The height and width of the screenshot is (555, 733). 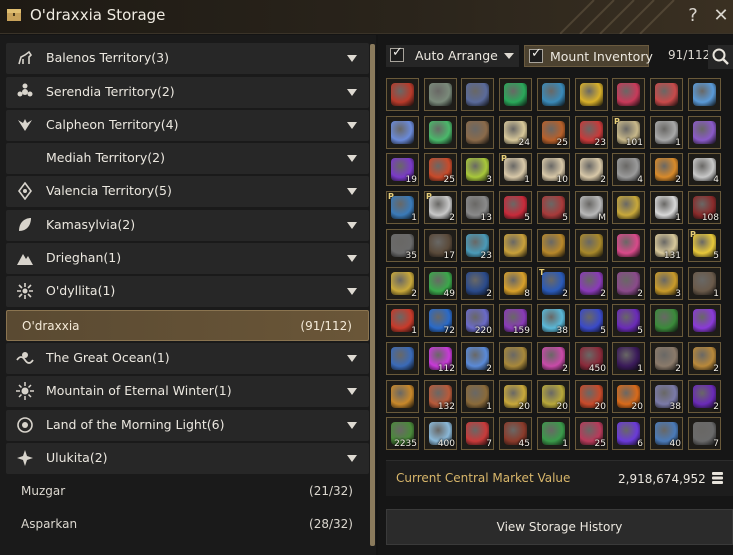 What do you see at coordinates (666, 245) in the screenshot?
I see `storage-slot: 131` at bounding box center [666, 245].